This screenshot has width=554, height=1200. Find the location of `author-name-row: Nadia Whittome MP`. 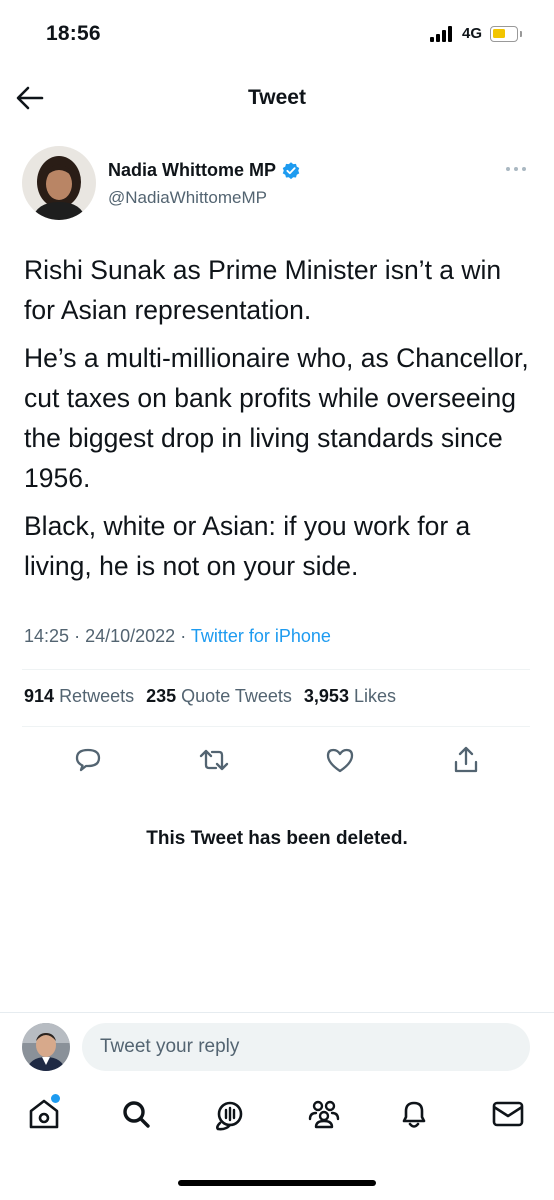

author-name-row: Nadia Whittome MP is located at coordinates (204, 170).